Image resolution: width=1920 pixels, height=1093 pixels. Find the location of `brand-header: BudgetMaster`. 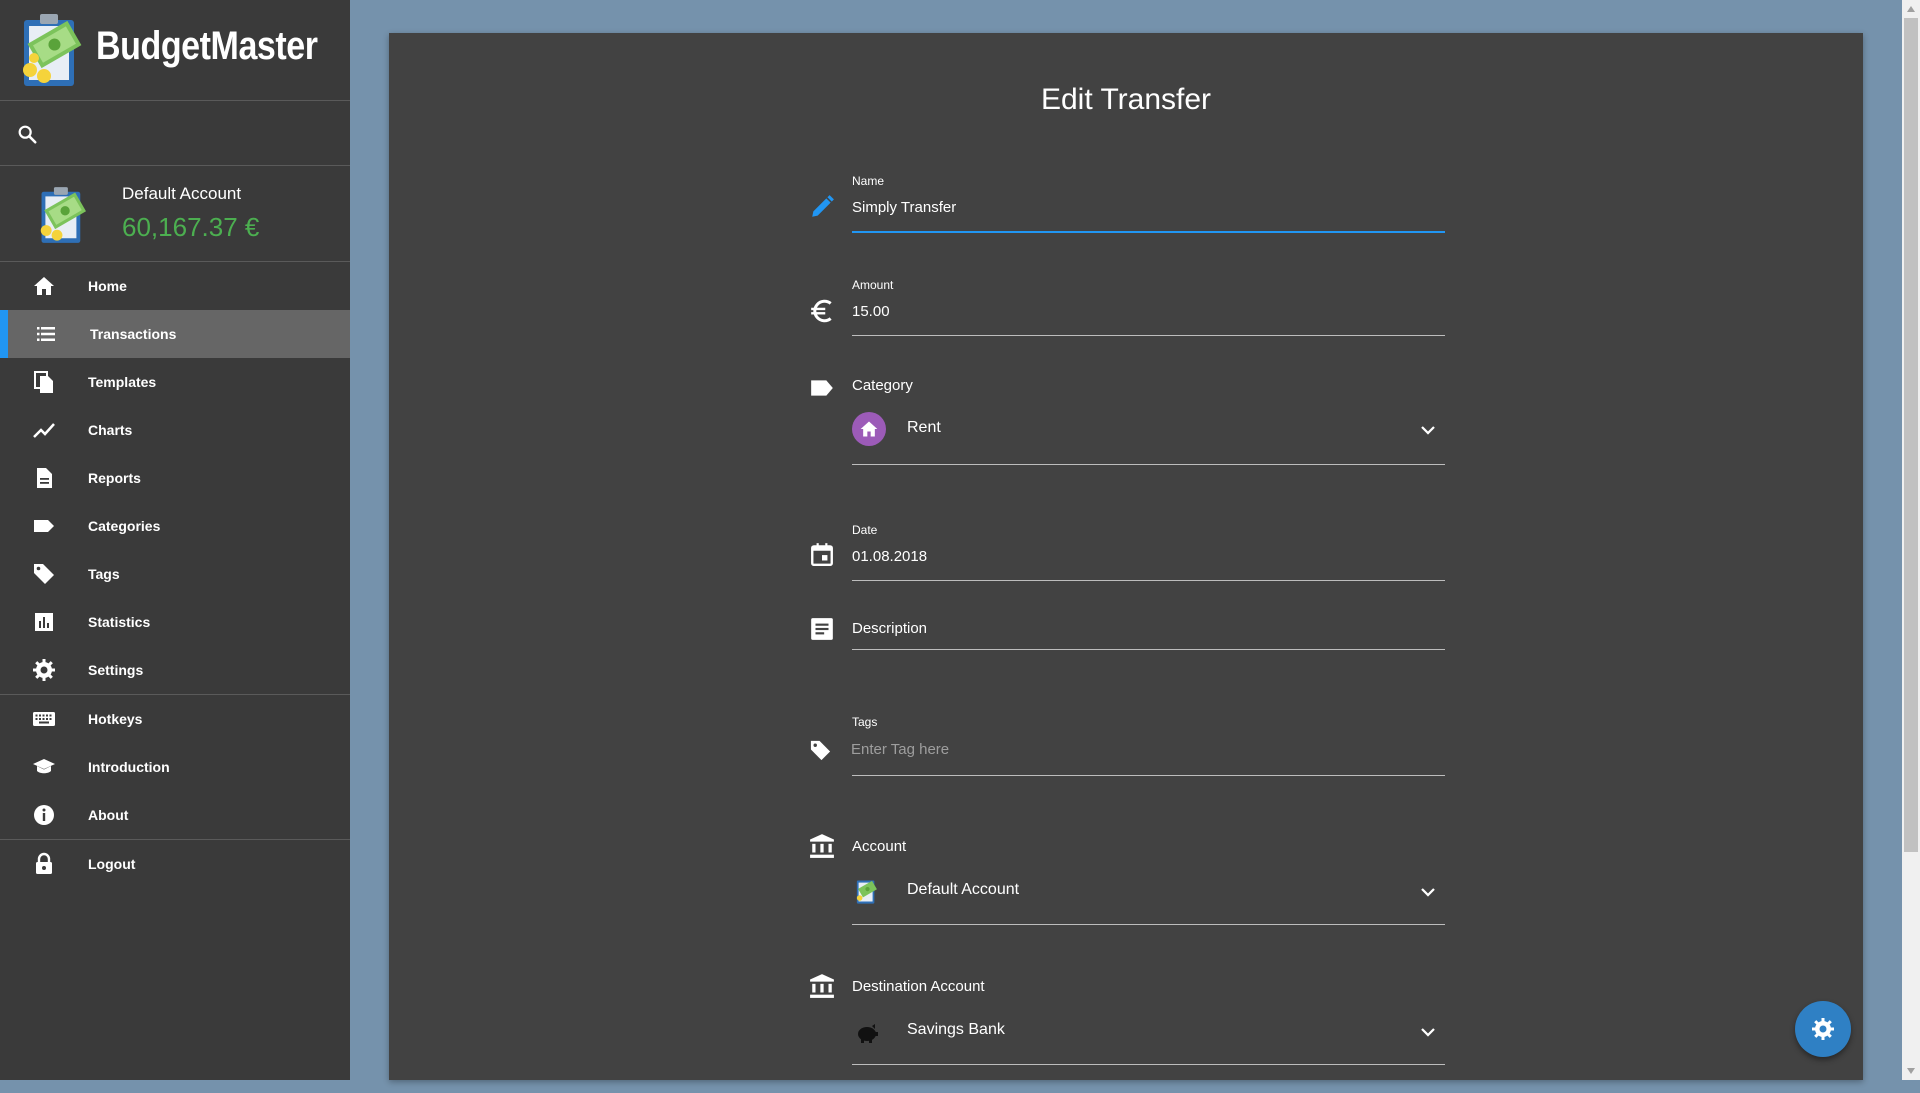

brand-header: BudgetMaster is located at coordinates (175, 50).